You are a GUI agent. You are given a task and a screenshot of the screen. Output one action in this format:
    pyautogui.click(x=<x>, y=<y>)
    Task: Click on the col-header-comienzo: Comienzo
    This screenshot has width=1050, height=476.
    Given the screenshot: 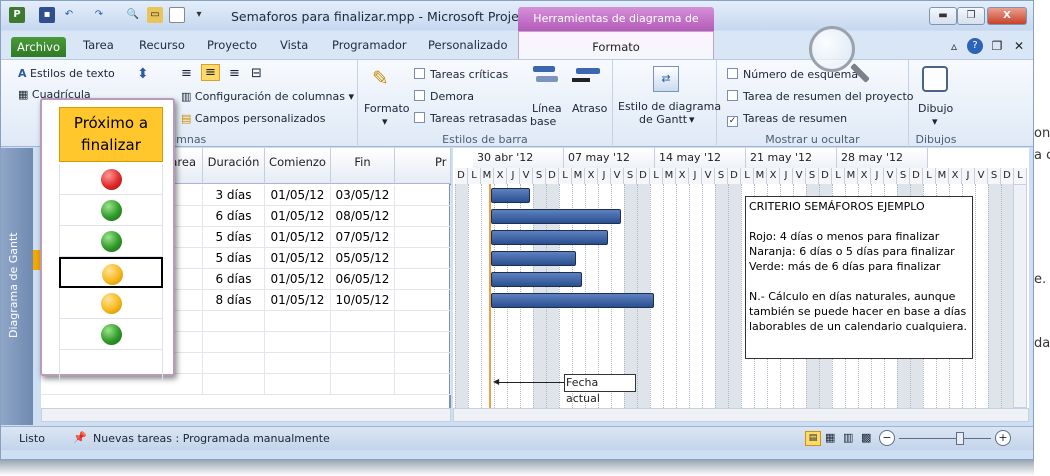 What is the action you would take?
    pyautogui.click(x=298, y=166)
    